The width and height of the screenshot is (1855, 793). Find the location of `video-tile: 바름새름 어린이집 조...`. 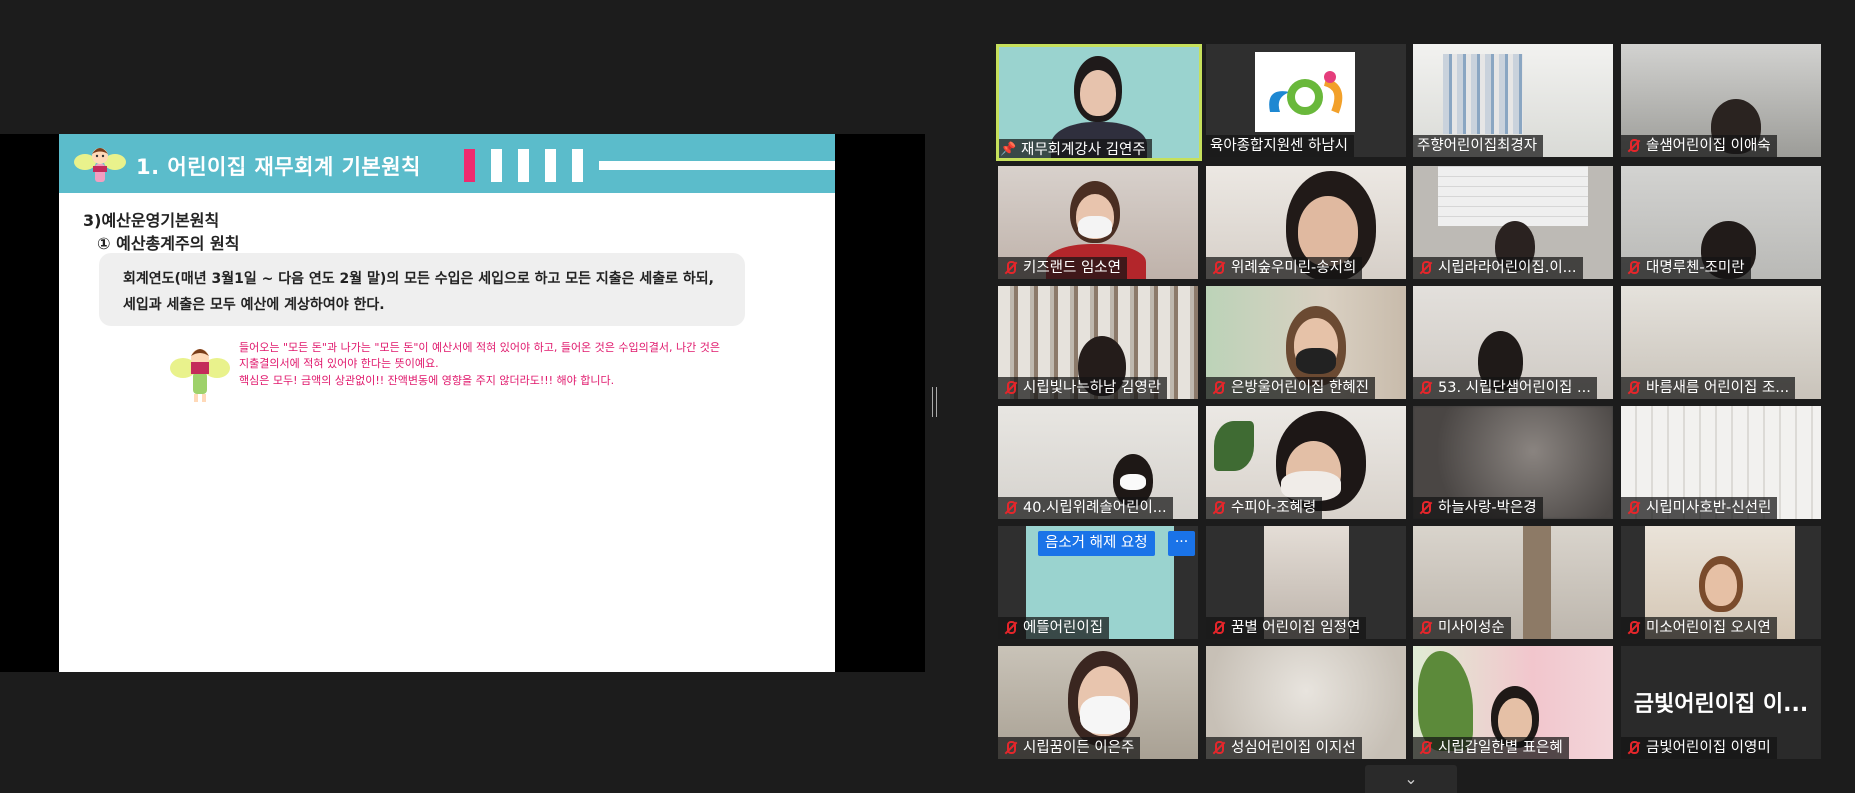

video-tile: 바름새름 어린이집 조... is located at coordinates (1721, 342).